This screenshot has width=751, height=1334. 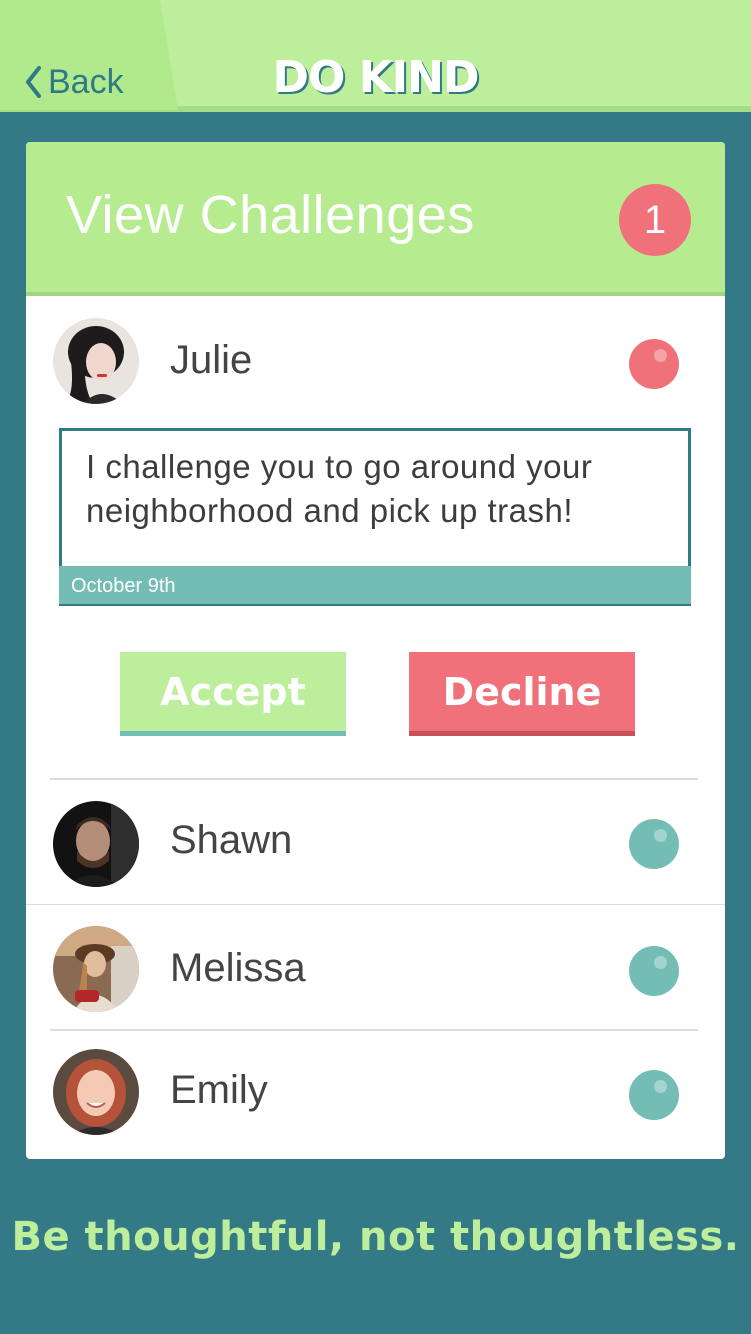 What do you see at coordinates (375, 844) in the screenshot?
I see `challenge-row-shawn: Shawn` at bounding box center [375, 844].